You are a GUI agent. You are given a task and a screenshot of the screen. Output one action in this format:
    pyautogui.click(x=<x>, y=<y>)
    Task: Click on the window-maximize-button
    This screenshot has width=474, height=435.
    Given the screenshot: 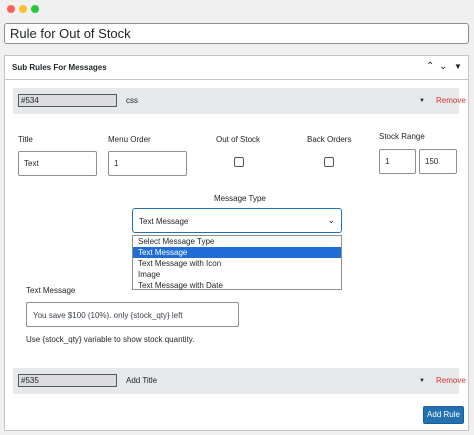 What is the action you would take?
    pyautogui.click(x=35, y=9)
    